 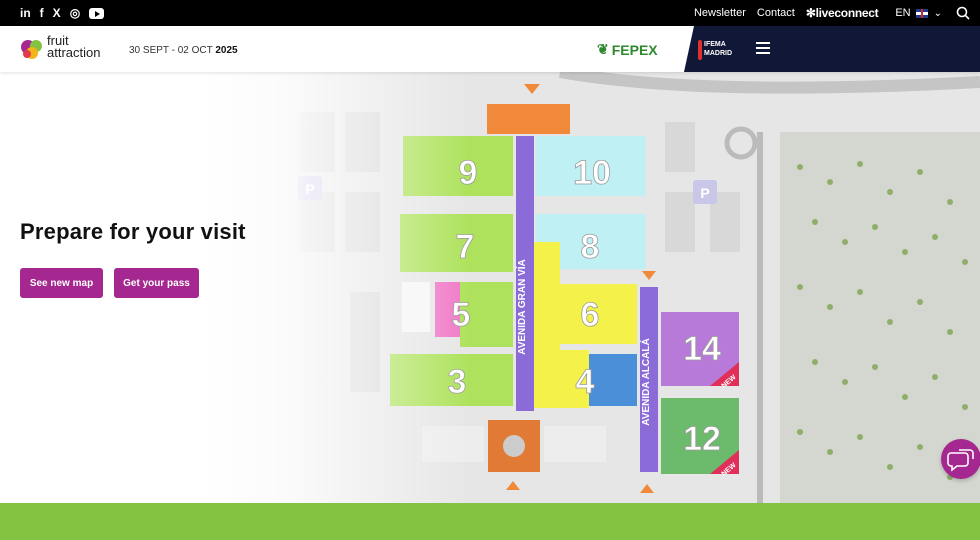 What do you see at coordinates (528, 119) in the screenshot?
I see `map-entrance-north` at bounding box center [528, 119].